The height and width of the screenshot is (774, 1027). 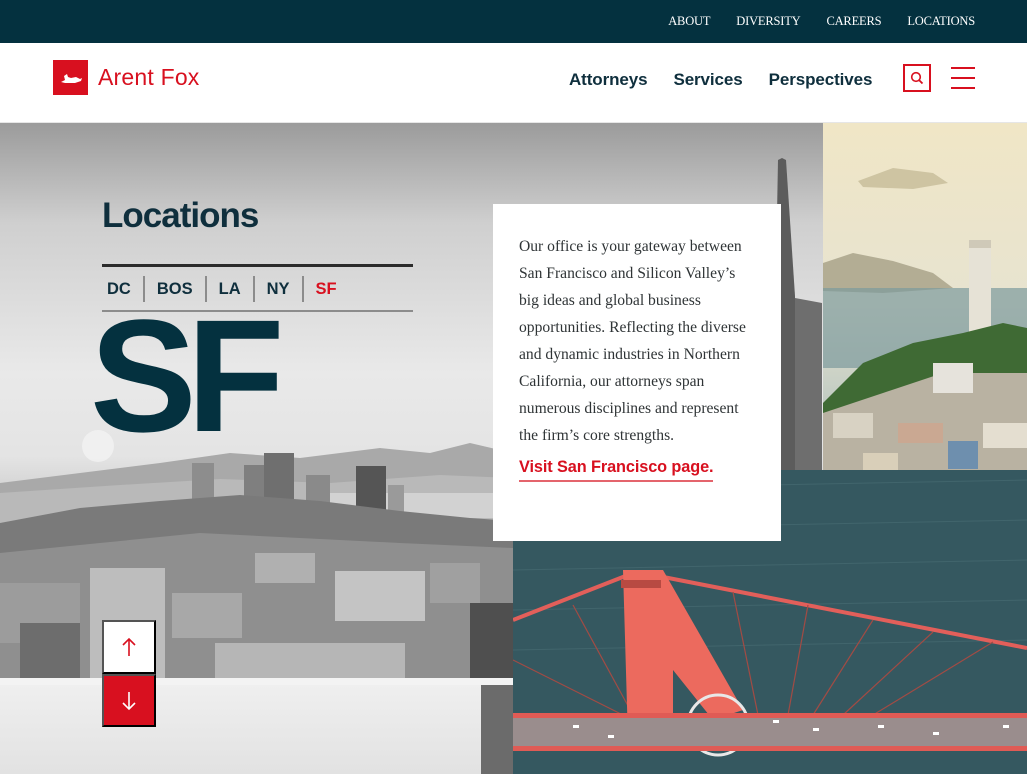 I want to click on hero-lower-image-edge, so click(x=497, y=729).